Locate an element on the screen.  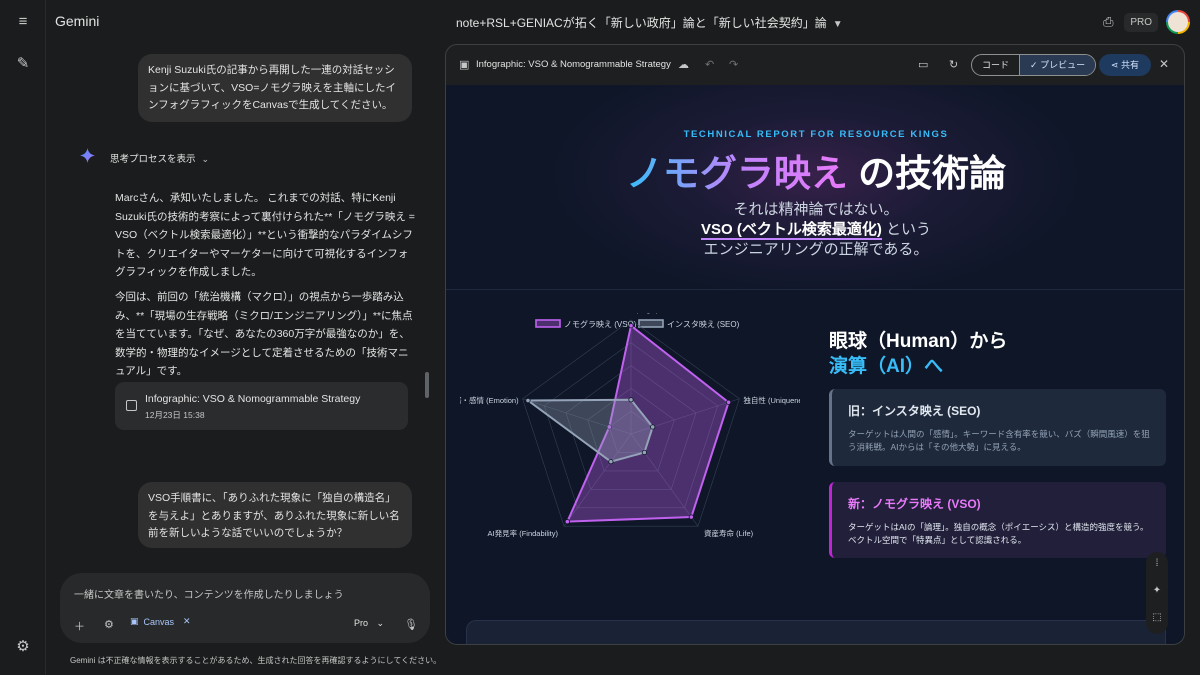
model-select-label: Pro is located at coordinates (361, 623).